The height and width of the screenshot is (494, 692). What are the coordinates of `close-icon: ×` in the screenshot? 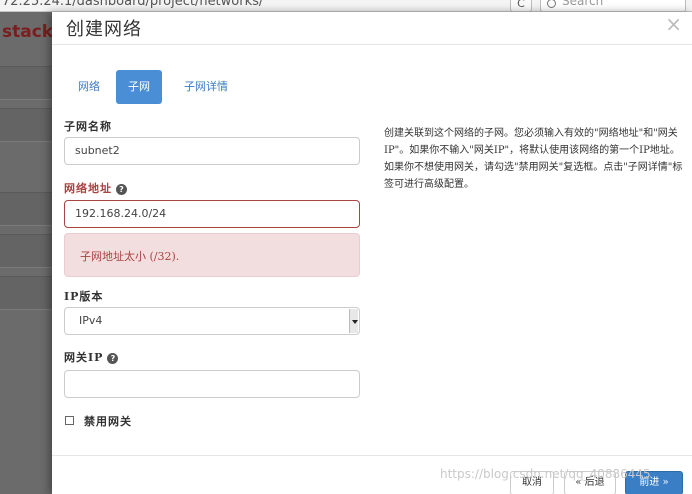 It's located at (673, 24).